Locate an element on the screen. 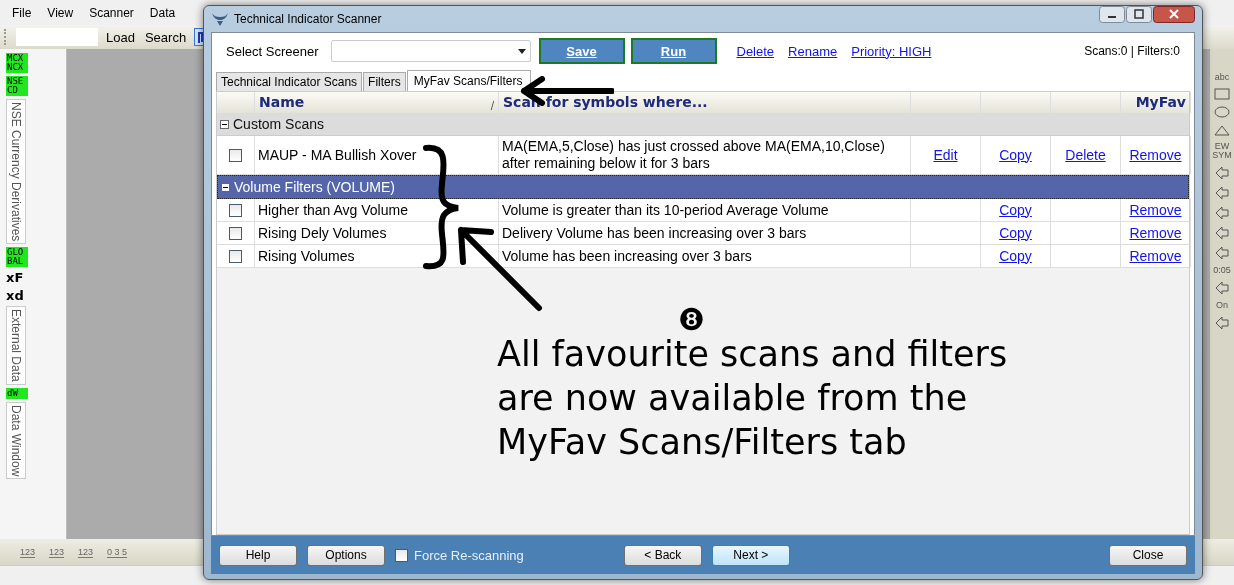 The width and height of the screenshot is (1234, 585). table-cell: Delivery Volume has been increasing over 3 bars is located at coordinates (705, 233).